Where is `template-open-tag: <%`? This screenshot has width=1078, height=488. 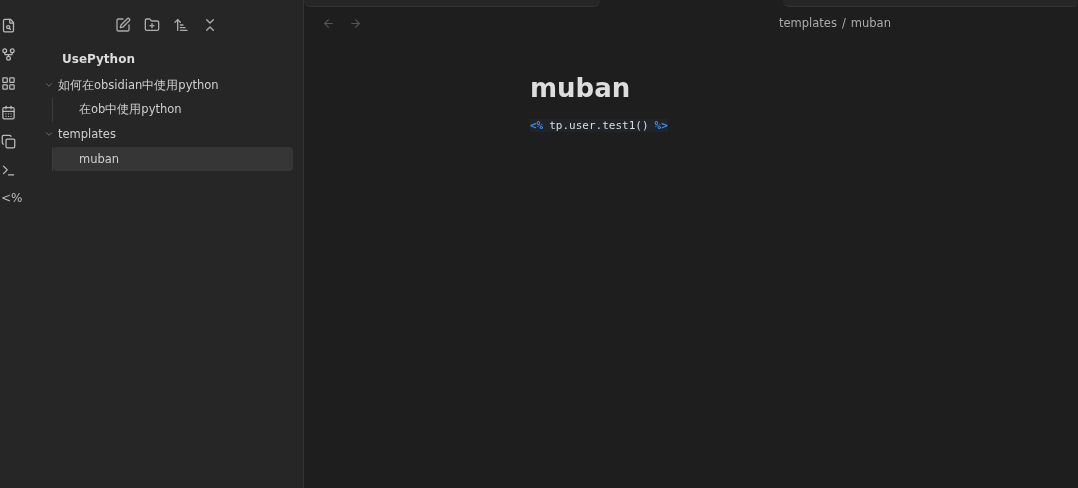 template-open-tag: <% is located at coordinates (537, 125).